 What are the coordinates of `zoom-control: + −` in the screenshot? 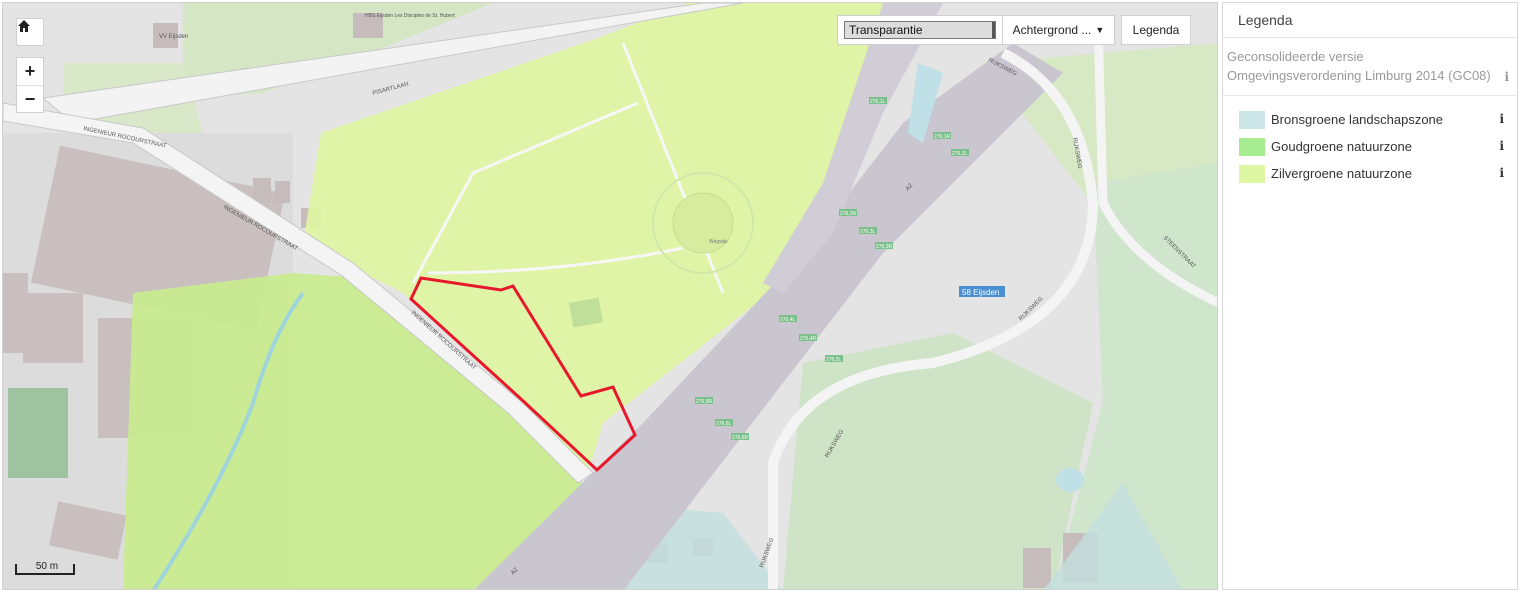 It's located at (30, 85).